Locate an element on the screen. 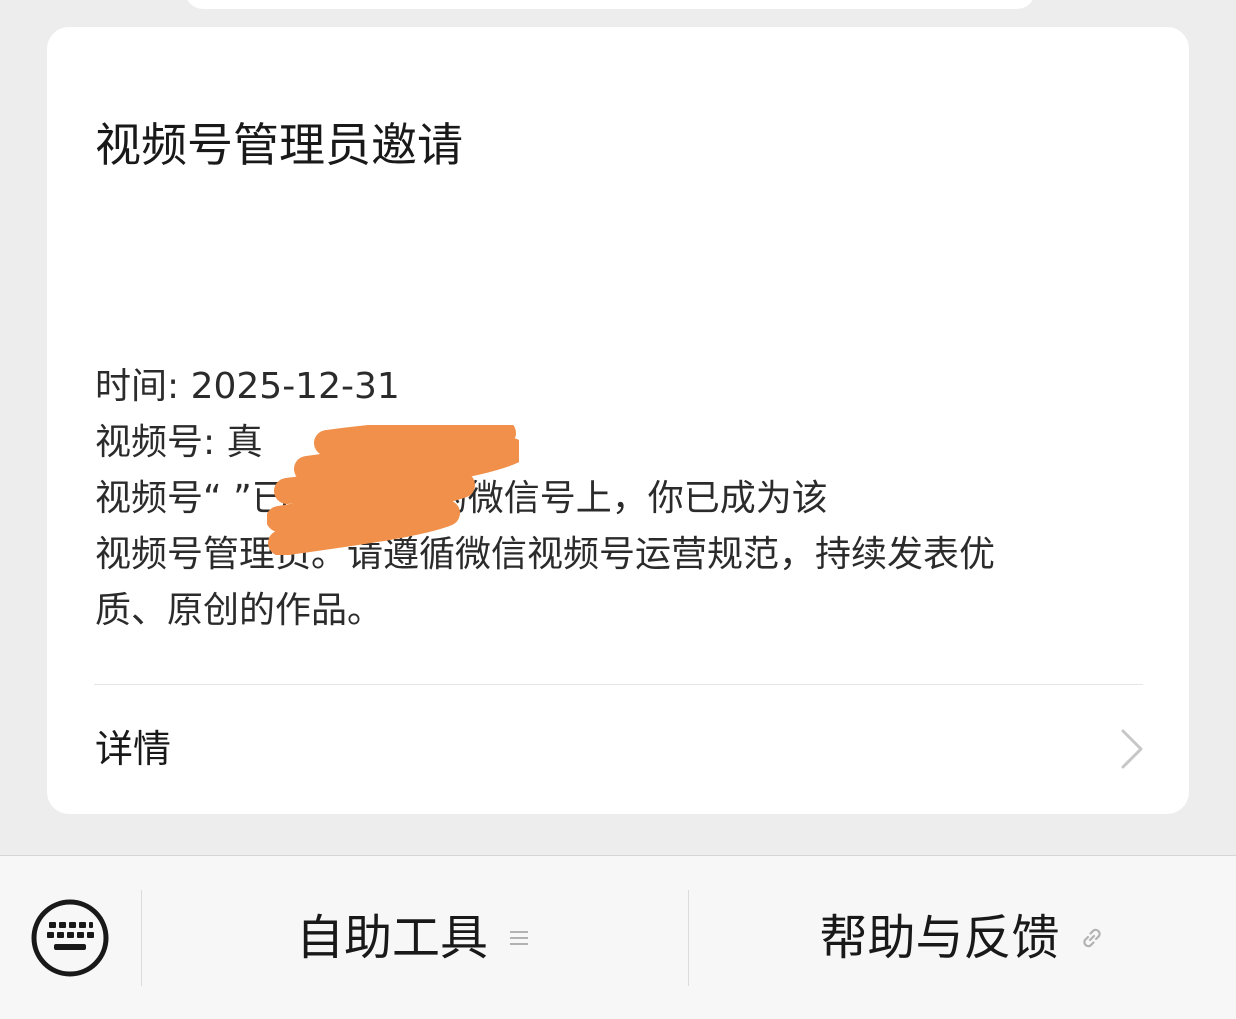 The width and height of the screenshot is (1236, 1019). self-service-tools-label: 自助工具 is located at coordinates (391, 938).